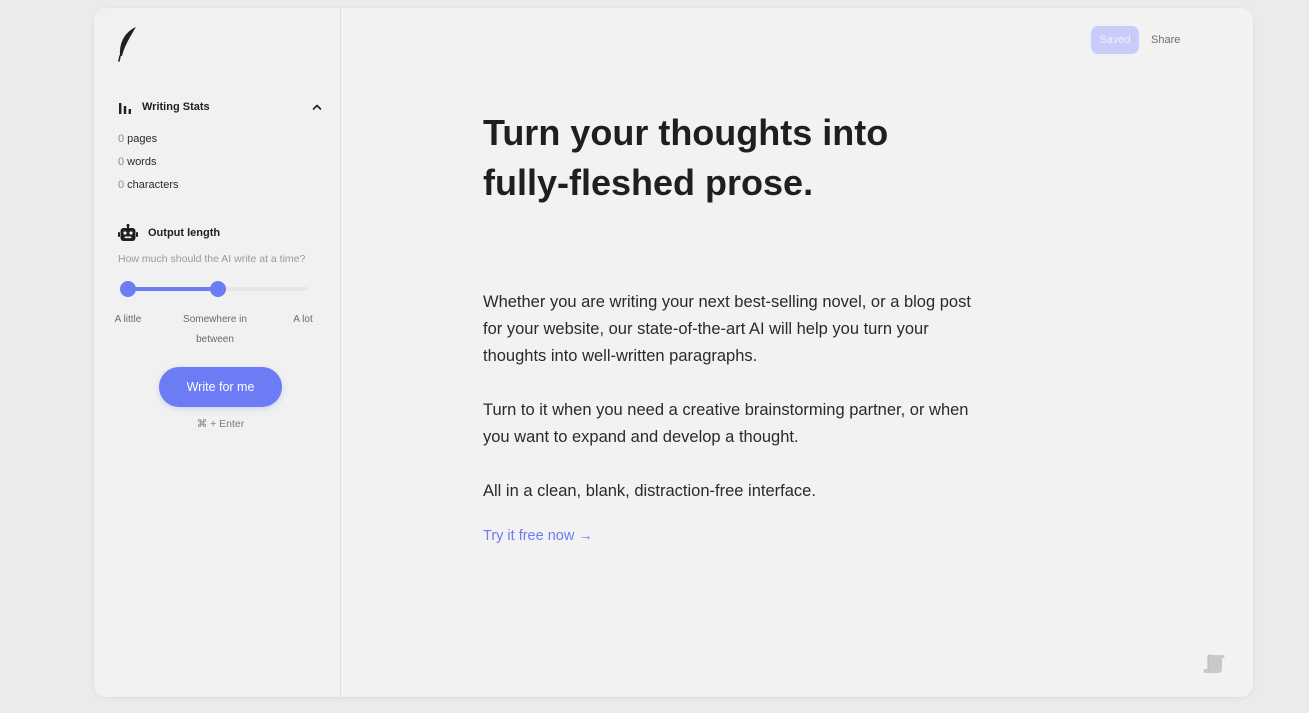 This screenshot has width=1309, height=713. I want to click on feather-logo-icon, so click(127, 44).